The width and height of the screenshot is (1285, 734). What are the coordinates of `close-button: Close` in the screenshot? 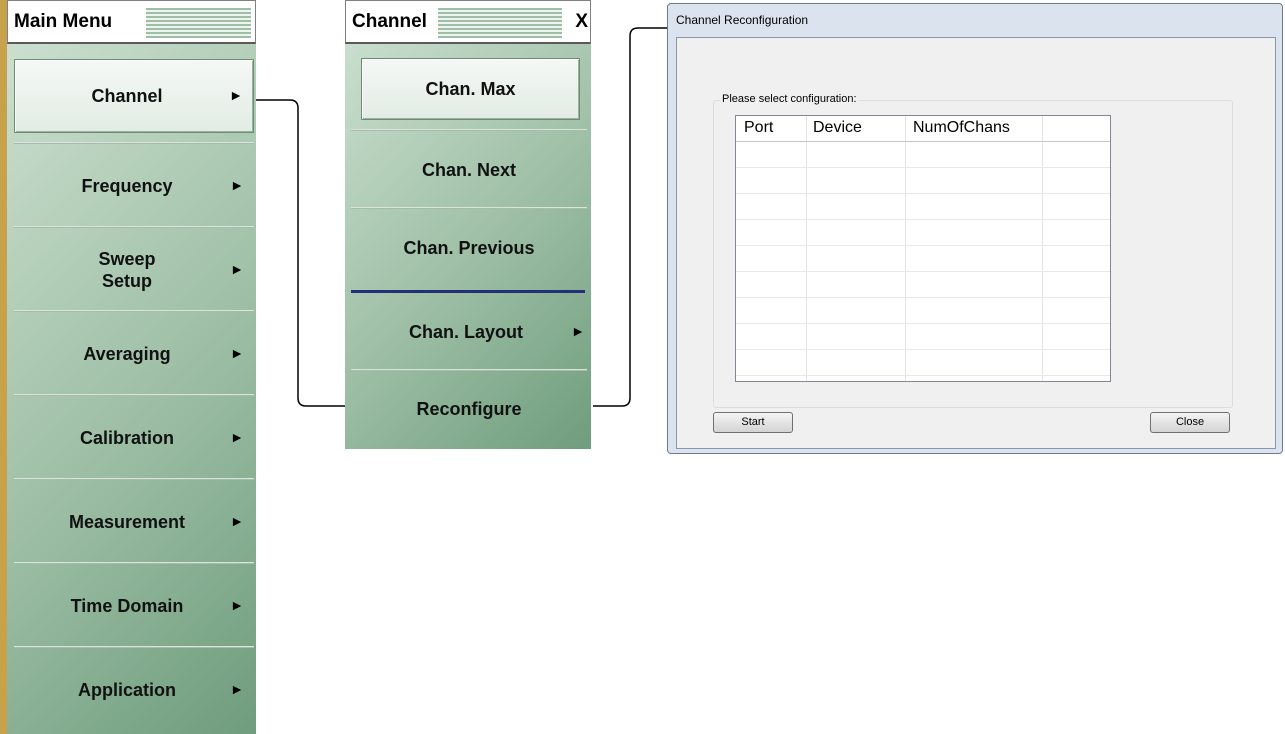 It's located at (1190, 422).